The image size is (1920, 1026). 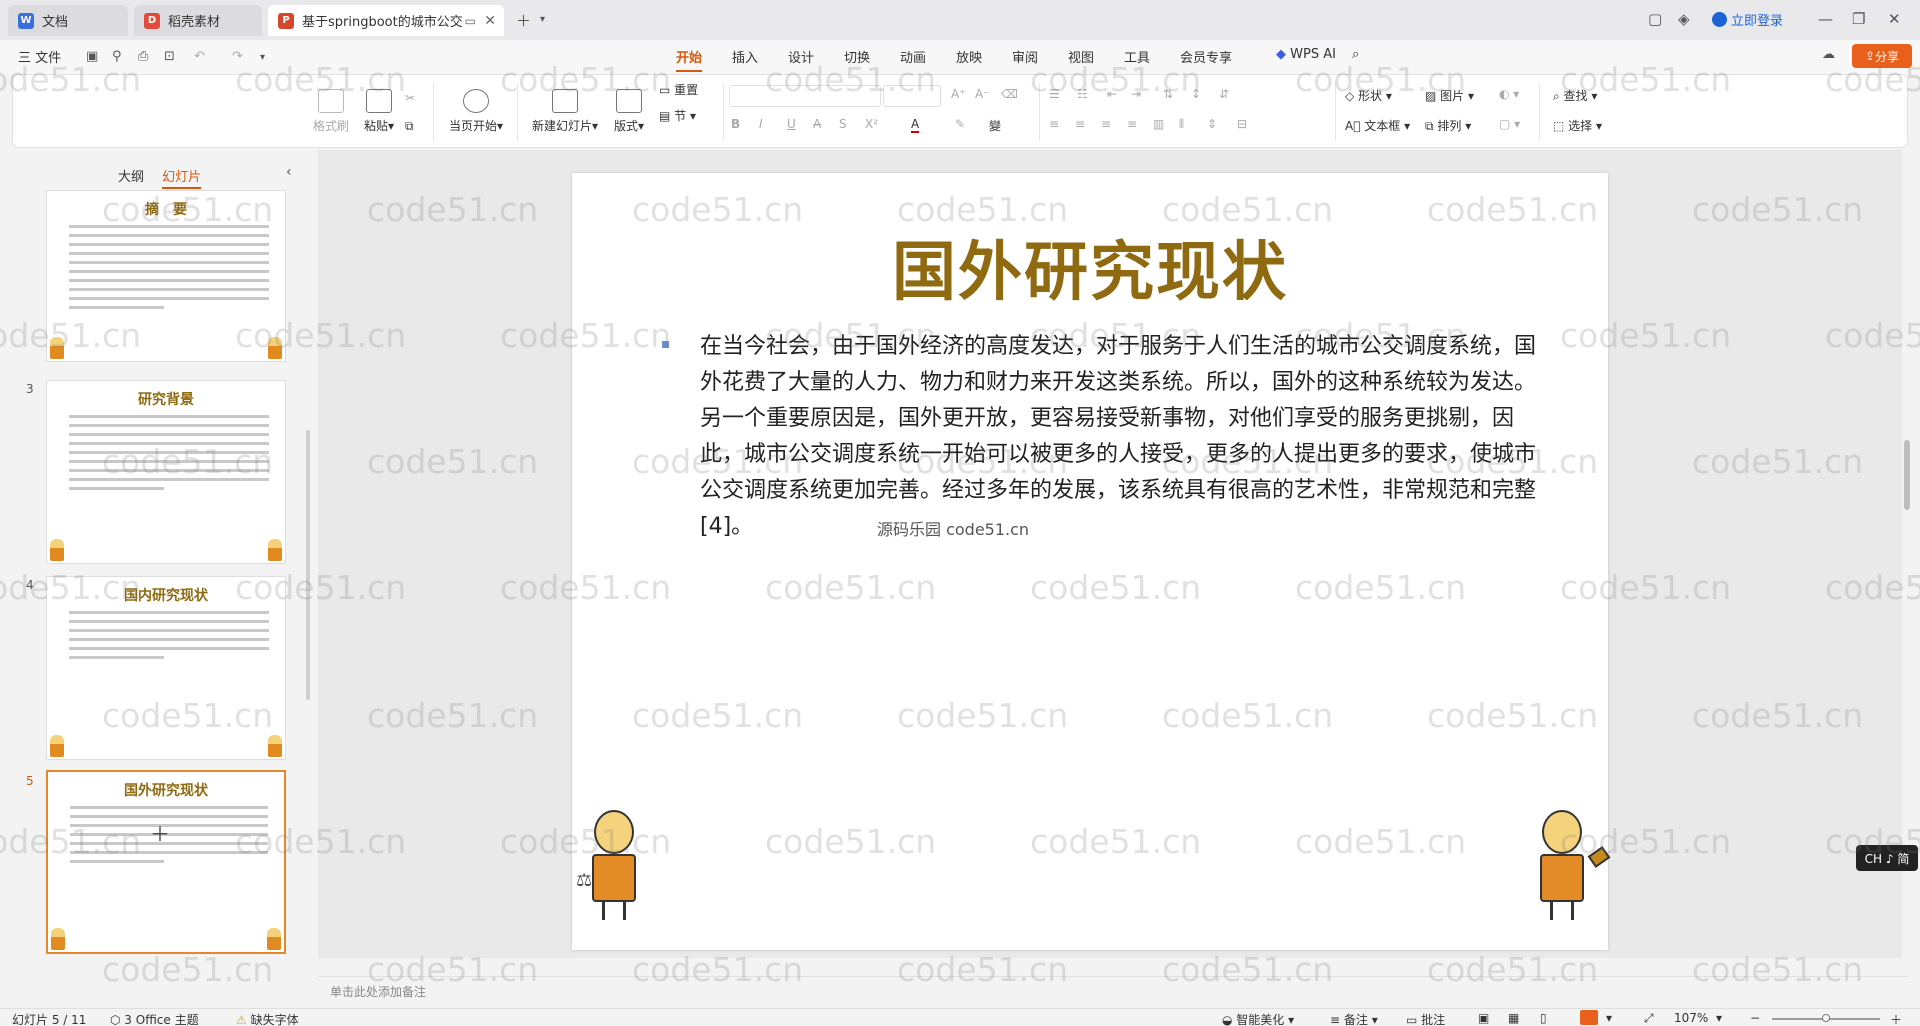 I want to click on justify-icon: ≡, so click(x=1132, y=124).